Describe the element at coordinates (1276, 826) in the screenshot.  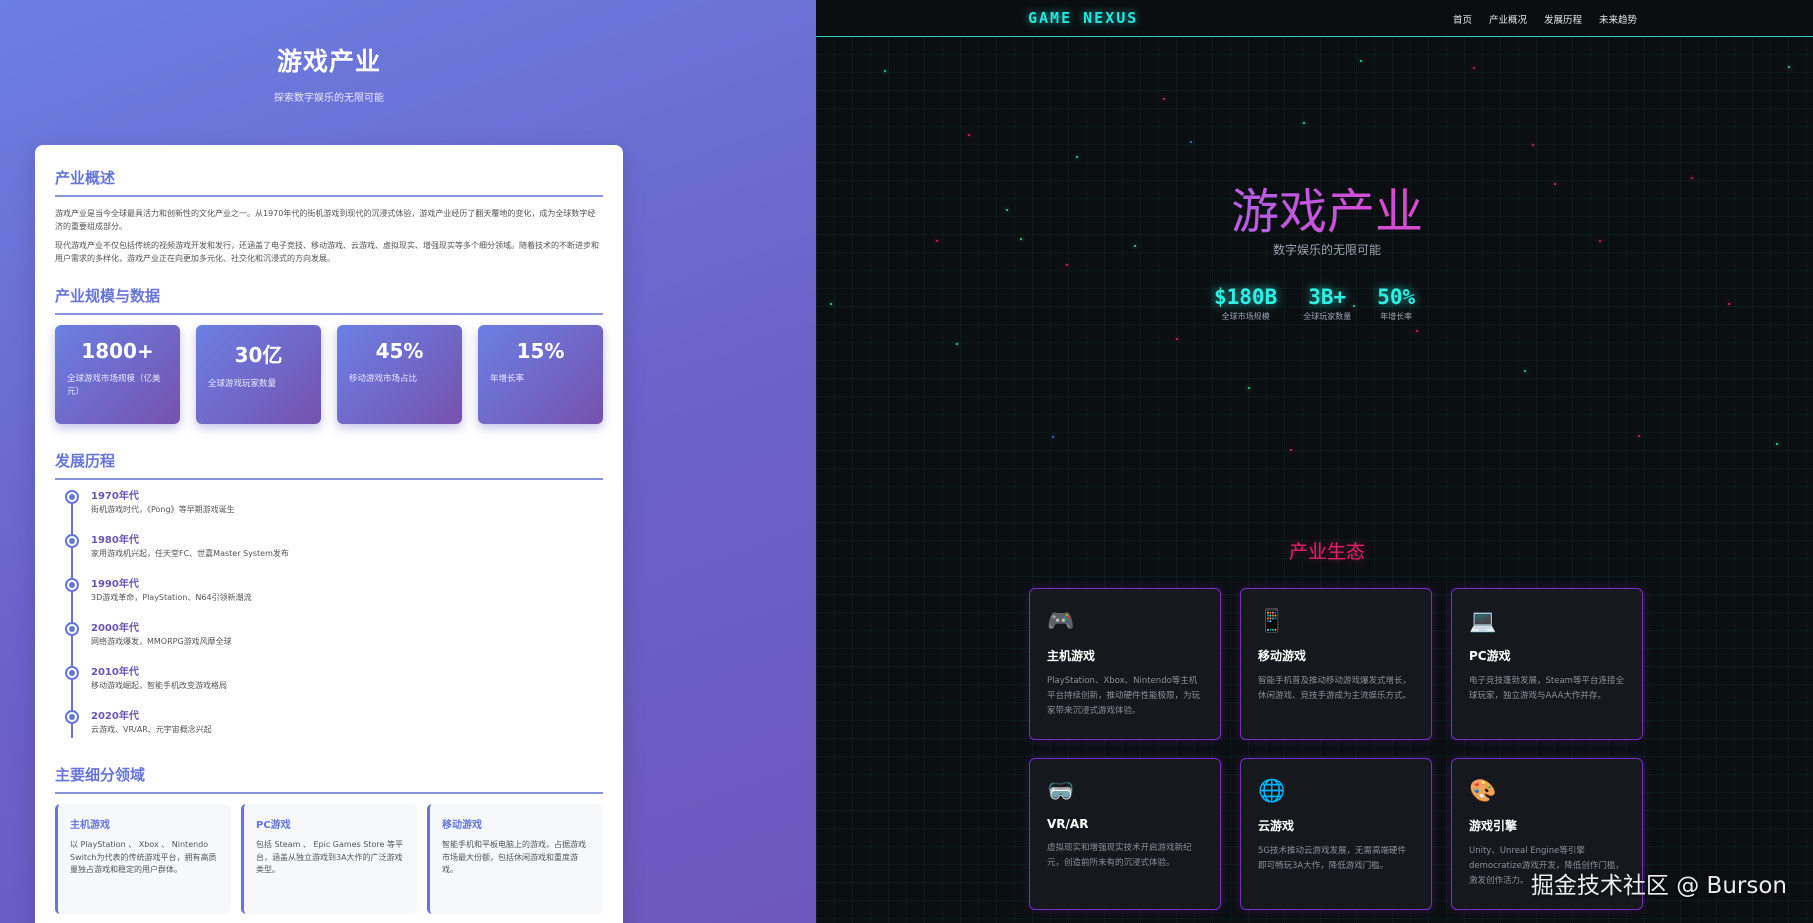
I see `ecosystem-card-title: 云游戏` at that location.